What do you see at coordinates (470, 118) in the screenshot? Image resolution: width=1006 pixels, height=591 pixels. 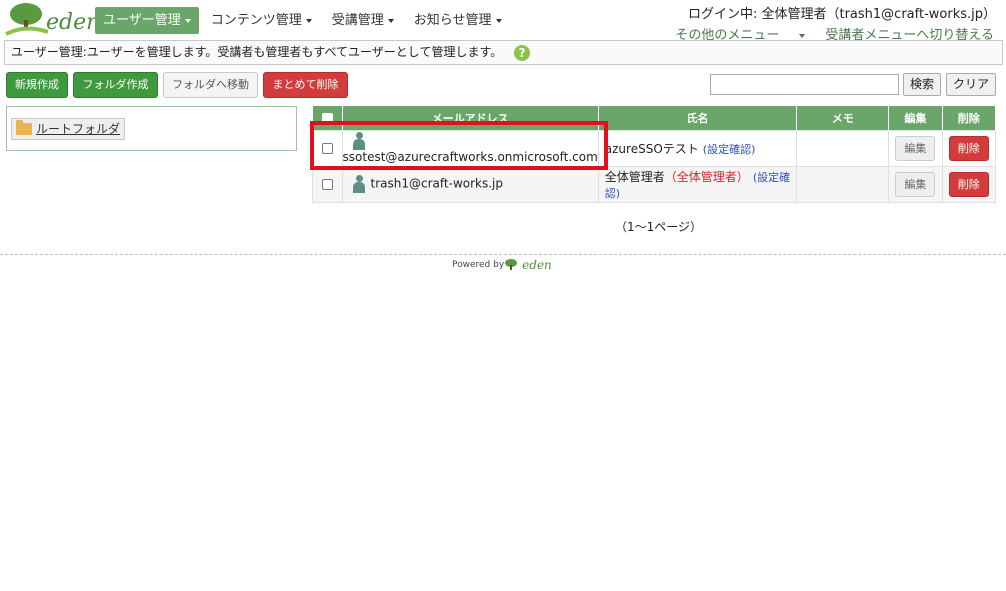 I see `header-email: メールアドレス` at bounding box center [470, 118].